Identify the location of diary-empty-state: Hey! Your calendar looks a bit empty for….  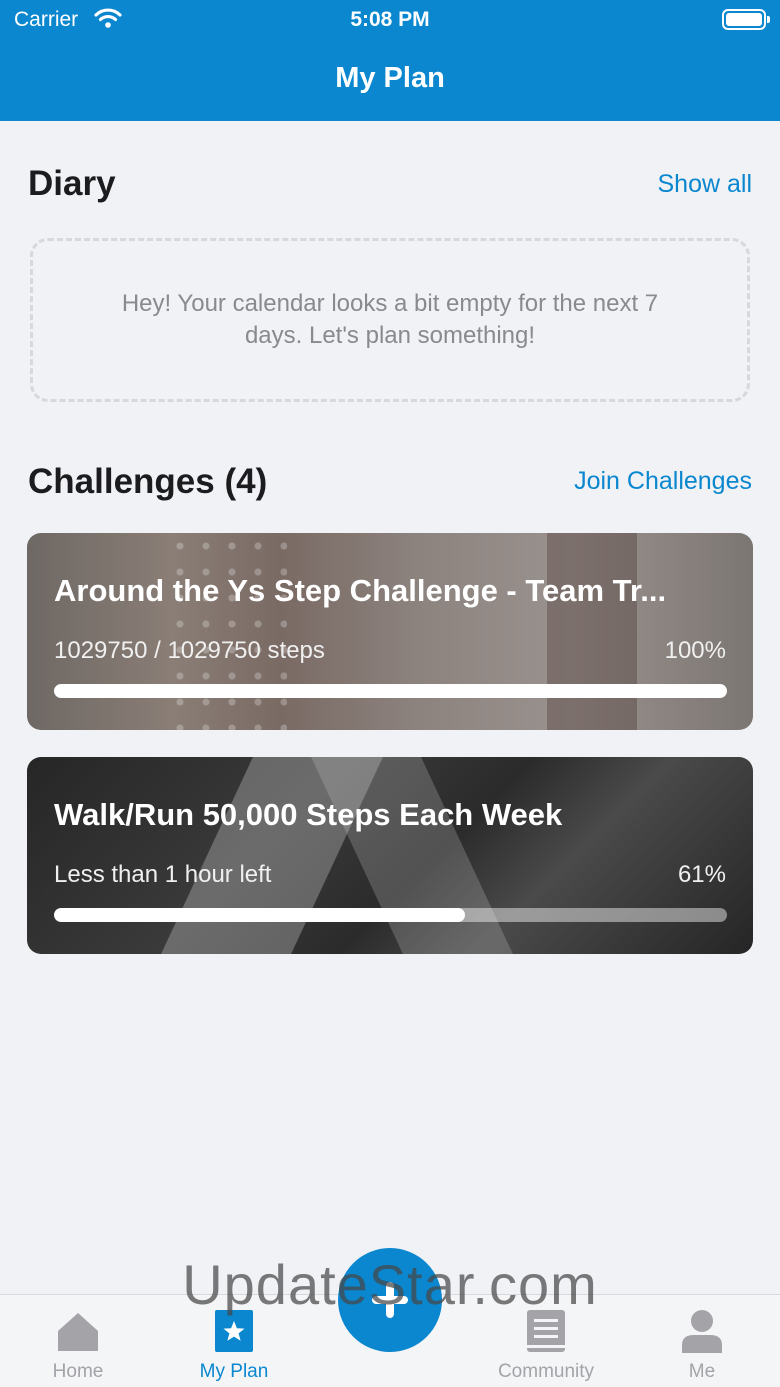
(390, 320).